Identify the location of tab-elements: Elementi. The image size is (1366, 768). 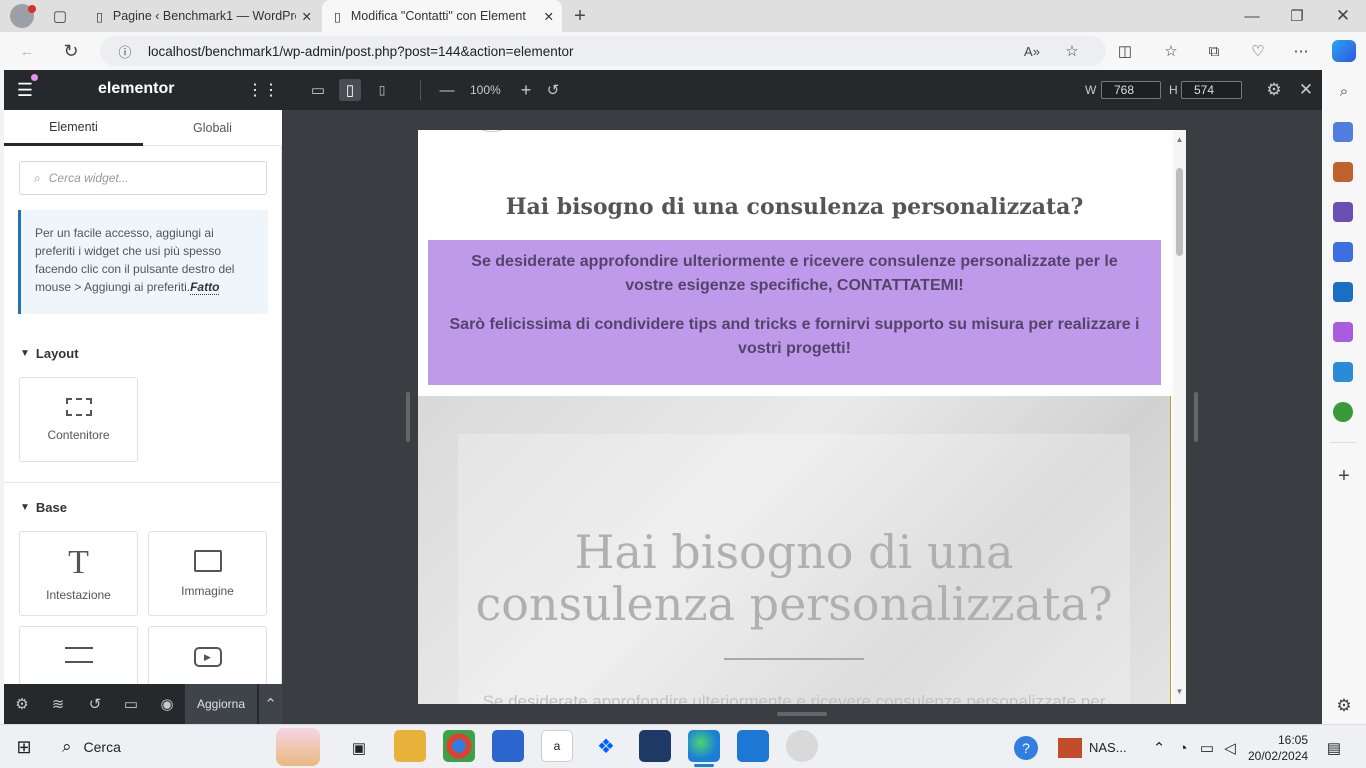
(73, 128).